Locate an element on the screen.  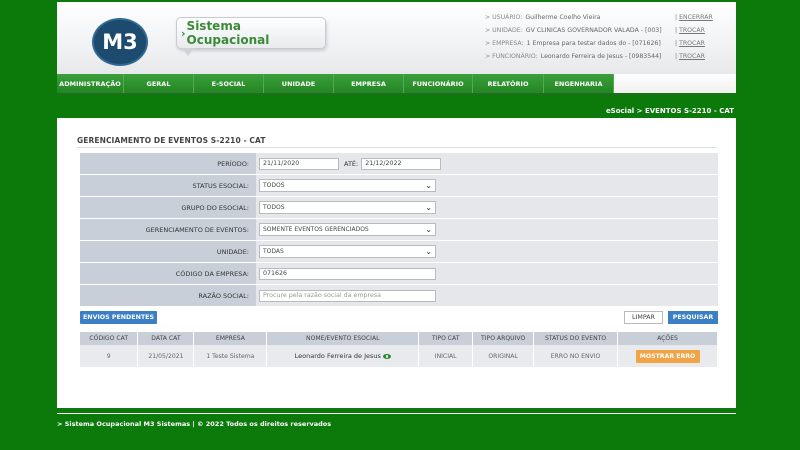
encerrar-link: ENCERRAR is located at coordinates (705, 17).